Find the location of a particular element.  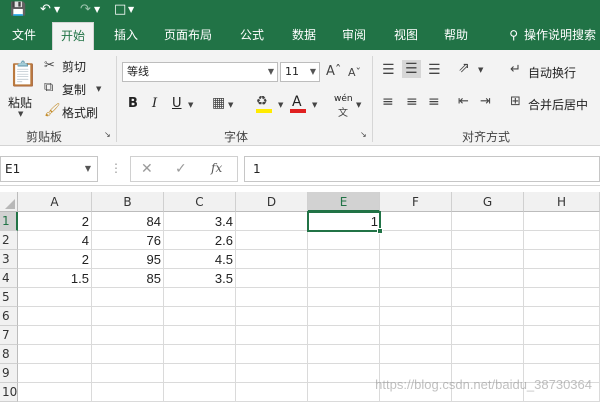

cell-a6 is located at coordinates (55, 316).